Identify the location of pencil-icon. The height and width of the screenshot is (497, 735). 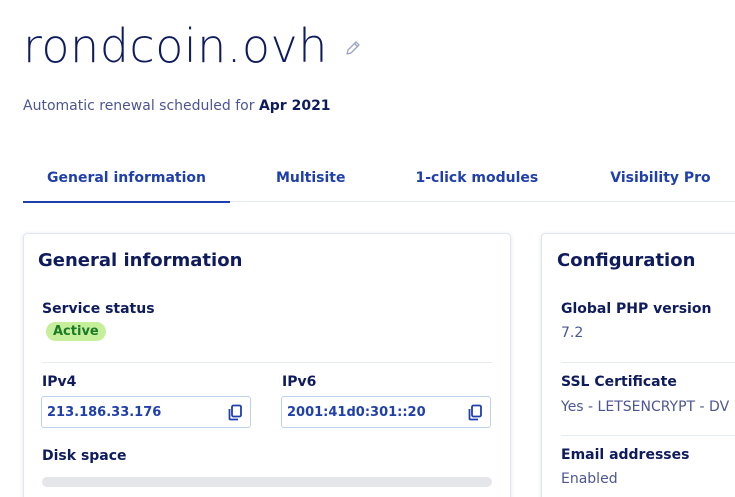
(353, 48).